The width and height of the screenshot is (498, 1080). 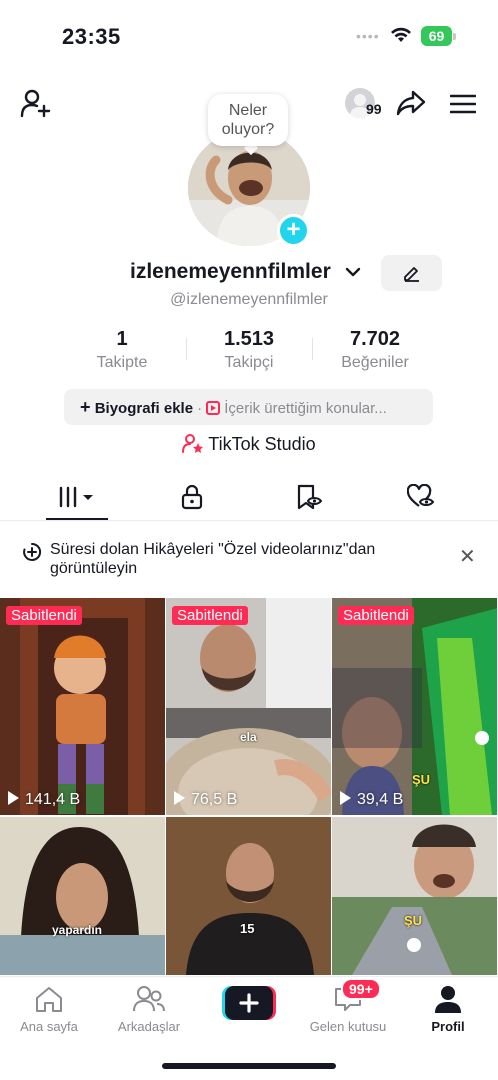 I want to click on stat-followers-label: Takipçi, so click(x=249, y=362).